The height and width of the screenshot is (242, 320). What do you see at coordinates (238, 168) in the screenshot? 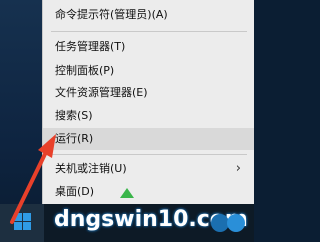
I see `chevron-right-icon: ›` at bounding box center [238, 168].